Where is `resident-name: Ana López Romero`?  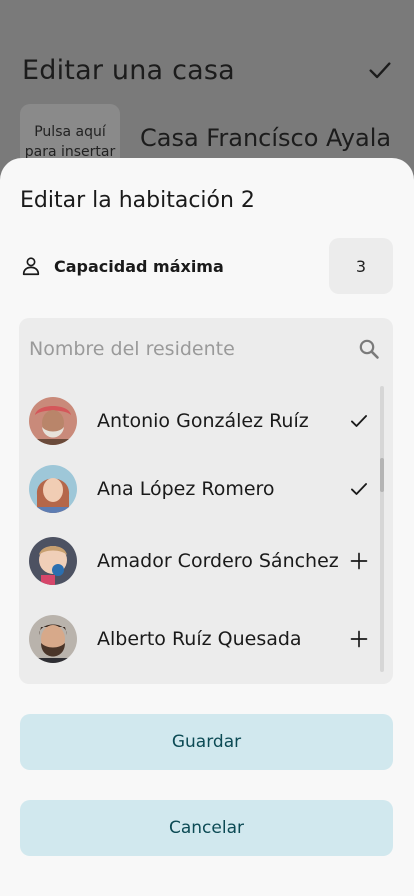
resident-name: Ana López Romero is located at coordinates (186, 489).